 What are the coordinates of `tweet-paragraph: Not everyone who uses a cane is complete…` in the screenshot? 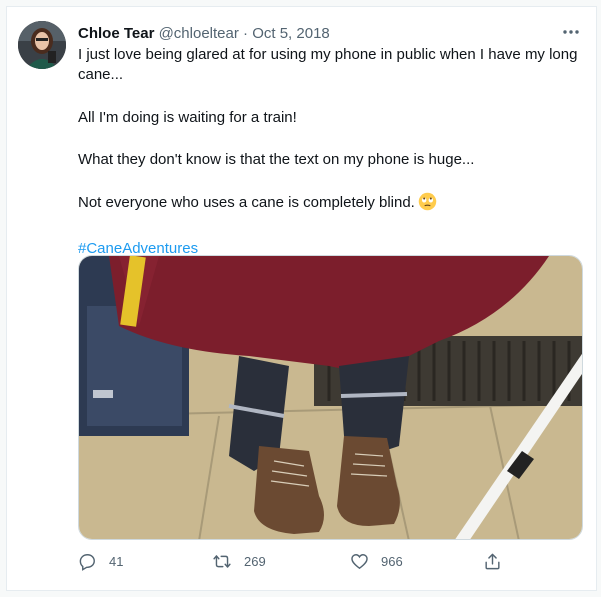 It's located at (246, 202).